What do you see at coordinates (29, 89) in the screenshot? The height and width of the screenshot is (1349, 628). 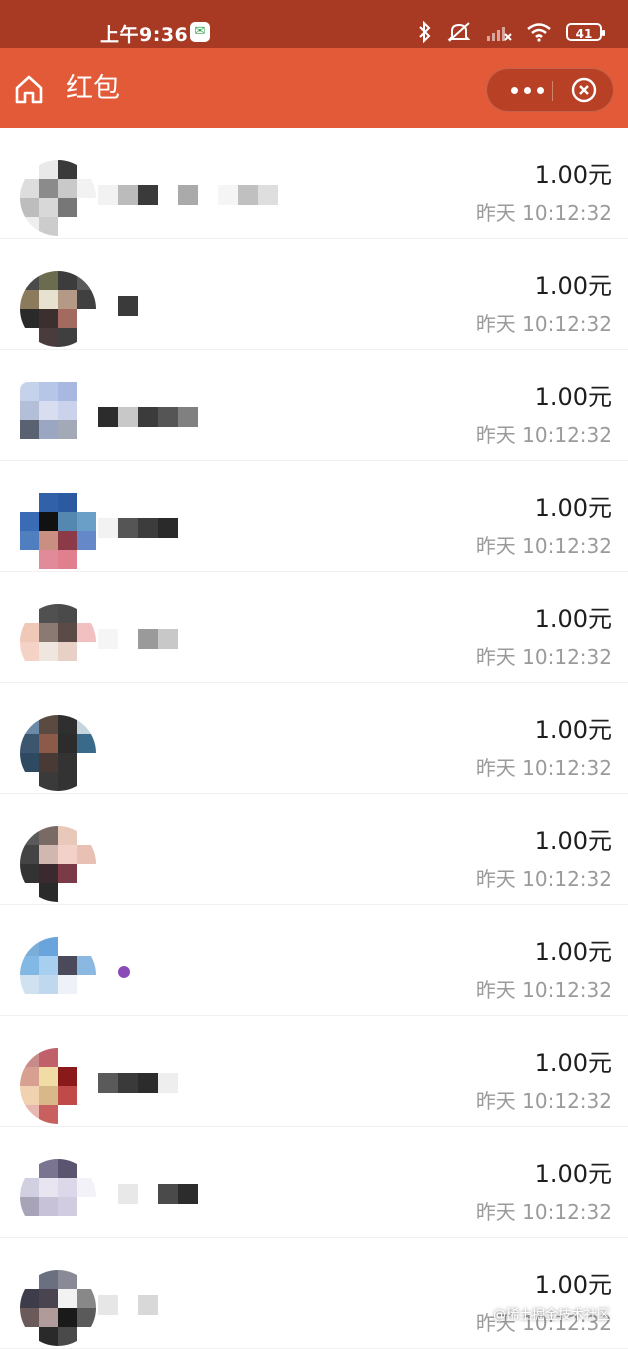 I see `home-icon` at bounding box center [29, 89].